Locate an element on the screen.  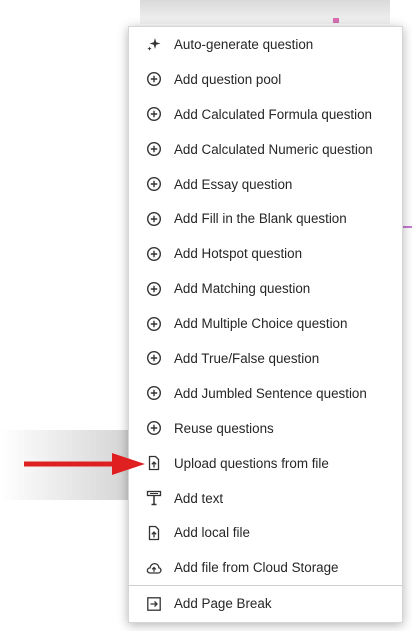
menu-item-reuse-questions: Reuse questions is located at coordinates (265, 428).